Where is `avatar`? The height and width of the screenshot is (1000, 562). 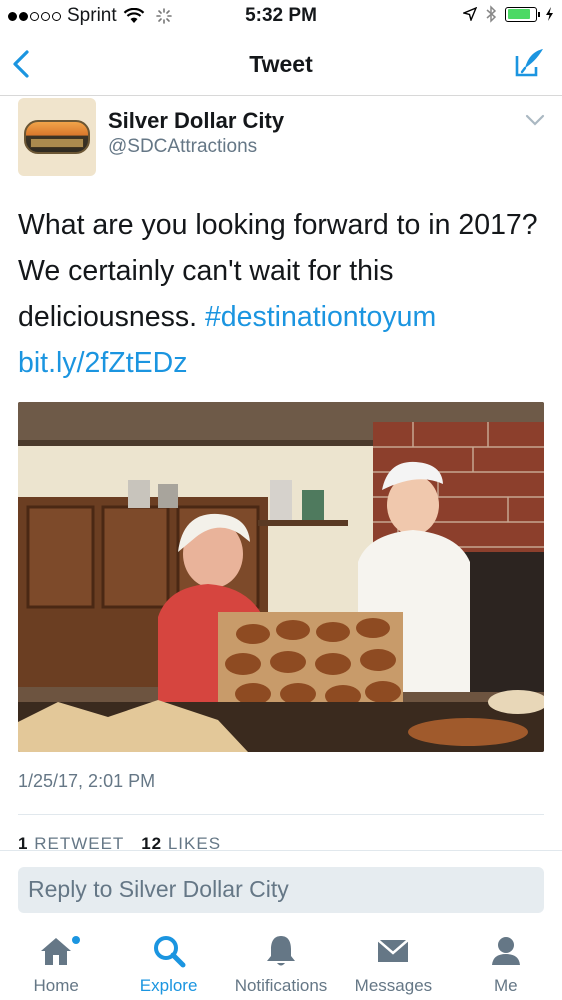
avatar is located at coordinates (57, 137).